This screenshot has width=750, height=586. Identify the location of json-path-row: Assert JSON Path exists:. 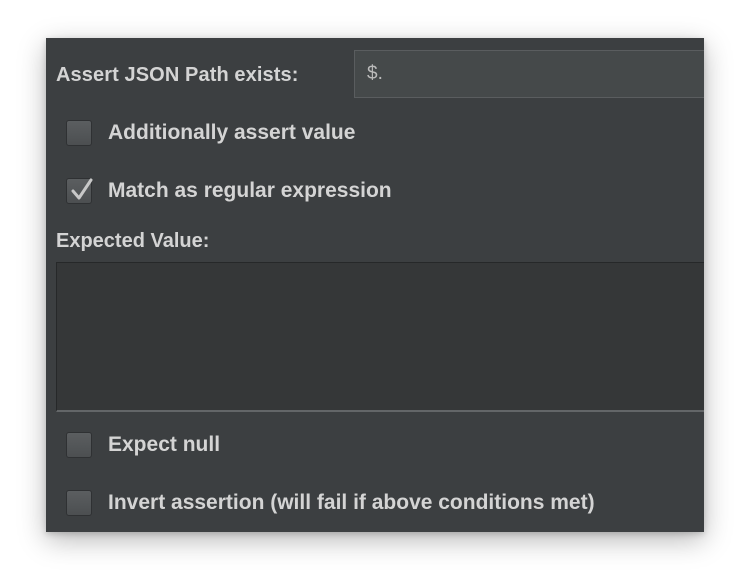
(375, 75).